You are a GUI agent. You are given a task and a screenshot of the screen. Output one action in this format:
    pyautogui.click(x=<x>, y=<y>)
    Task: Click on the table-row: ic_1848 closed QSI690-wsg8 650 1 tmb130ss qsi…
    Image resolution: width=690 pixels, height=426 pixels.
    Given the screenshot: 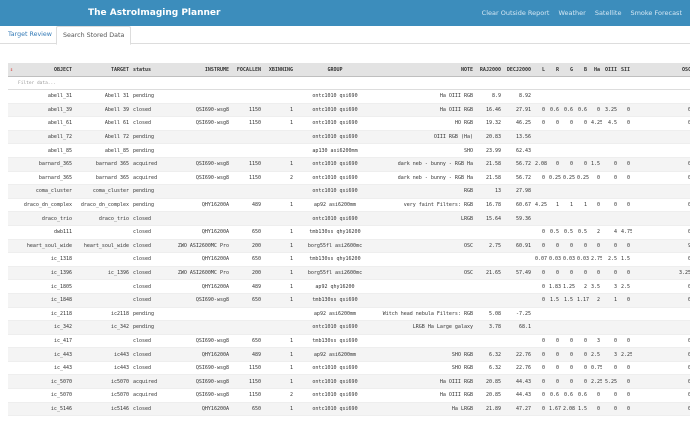 What is the action you would take?
    pyautogui.click(x=349, y=300)
    